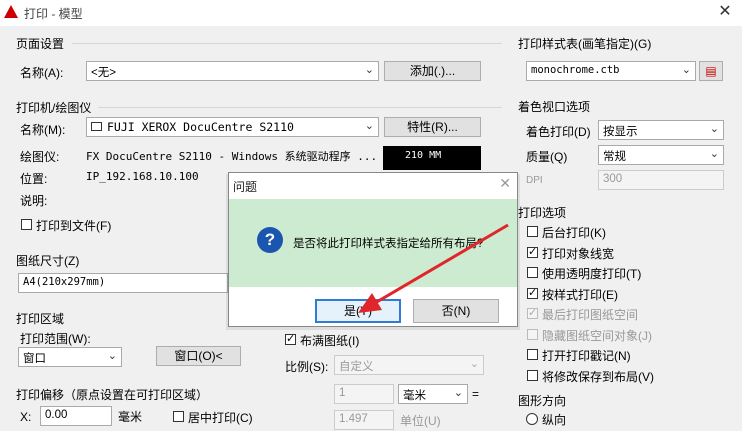 Image resolution: width=742 pixels, height=431 pixels. What do you see at coordinates (220, 418) in the screenshot?
I see `center-plot-label: 居中打印(C)` at bounding box center [220, 418].